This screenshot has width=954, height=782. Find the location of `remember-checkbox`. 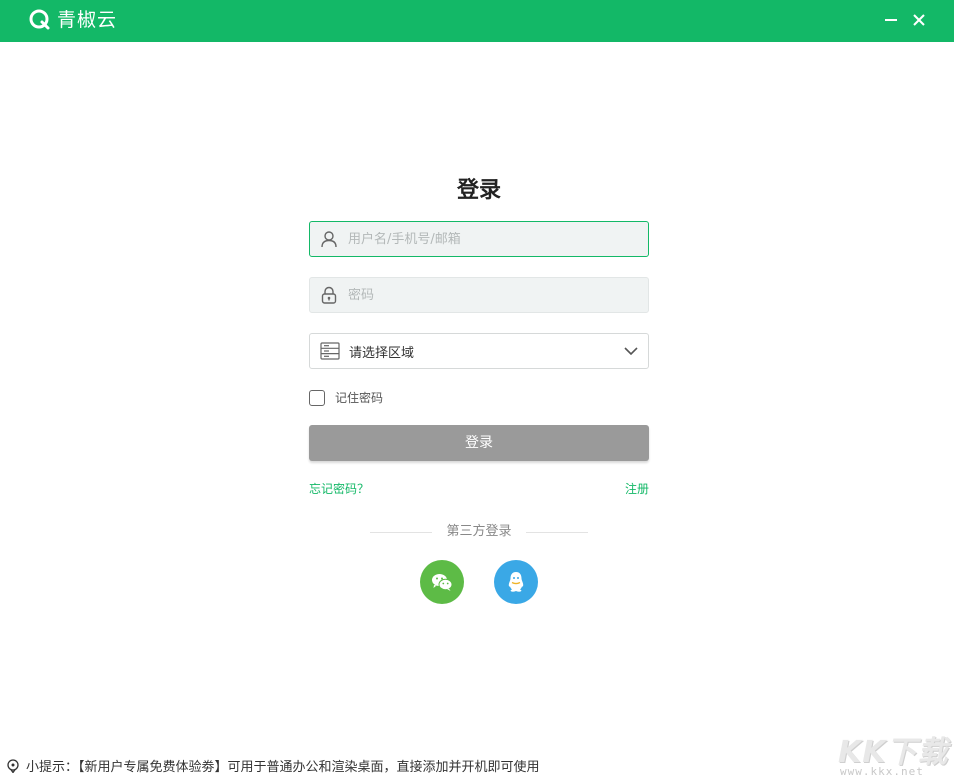

remember-checkbox is located at coordinates (317, 397).